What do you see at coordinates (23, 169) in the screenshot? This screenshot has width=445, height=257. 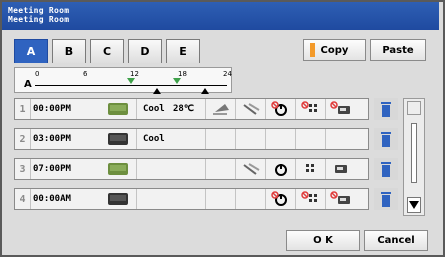 I see `row-index: 3` at bounding box center [23, 169].